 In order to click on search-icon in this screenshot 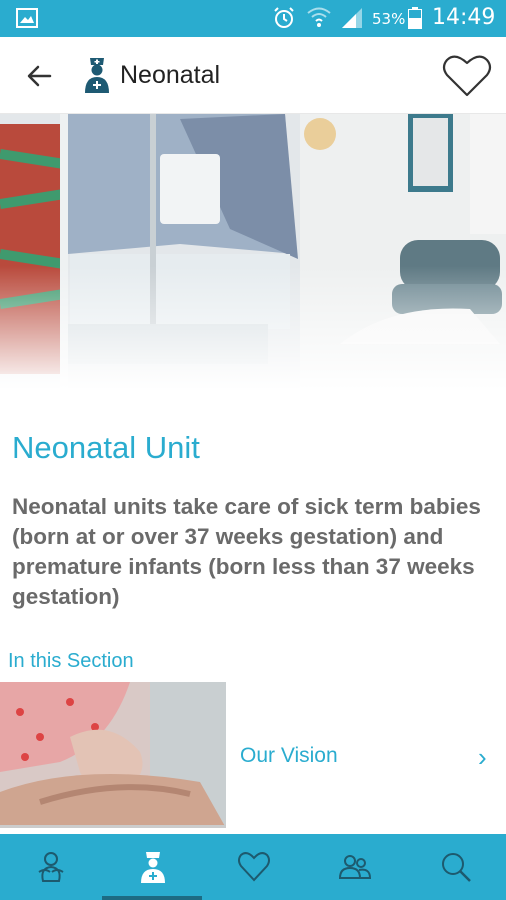, I will do `click(456, 867)`.